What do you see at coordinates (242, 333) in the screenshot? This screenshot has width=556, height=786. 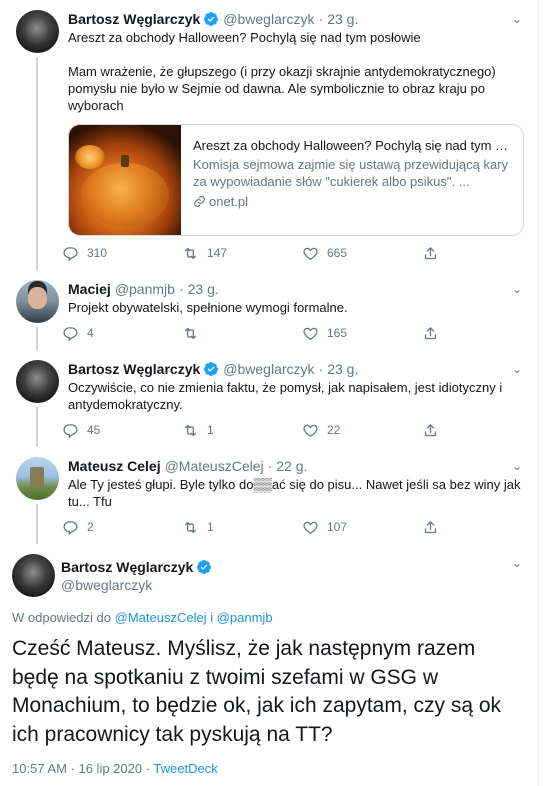 I see `retweet-button` at bounding box center [242, 333].